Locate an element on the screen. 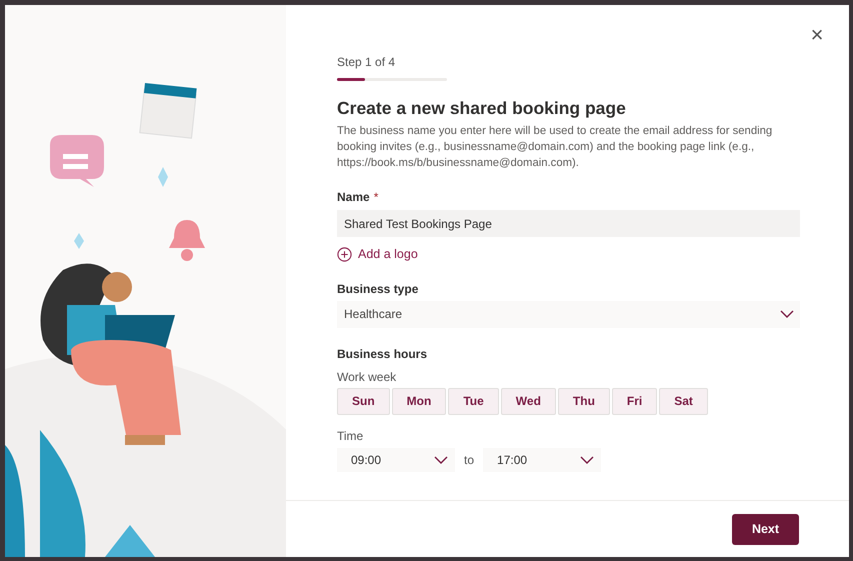 The image size is (853, 561). to-text: to is located at coordinates (469, 460).